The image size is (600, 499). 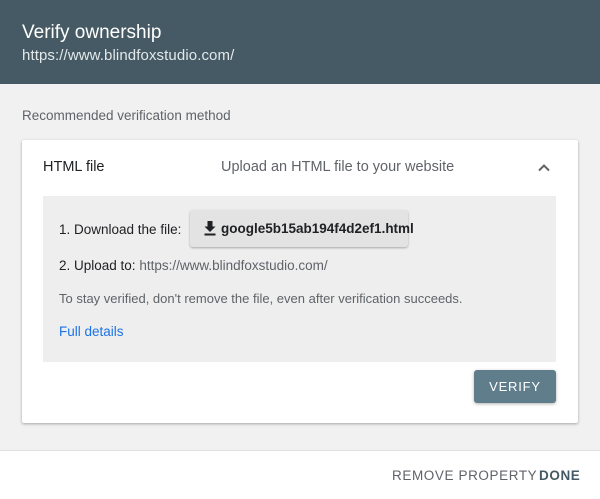 I want to click on method-name: HTML file, so click(x=74, y=167).